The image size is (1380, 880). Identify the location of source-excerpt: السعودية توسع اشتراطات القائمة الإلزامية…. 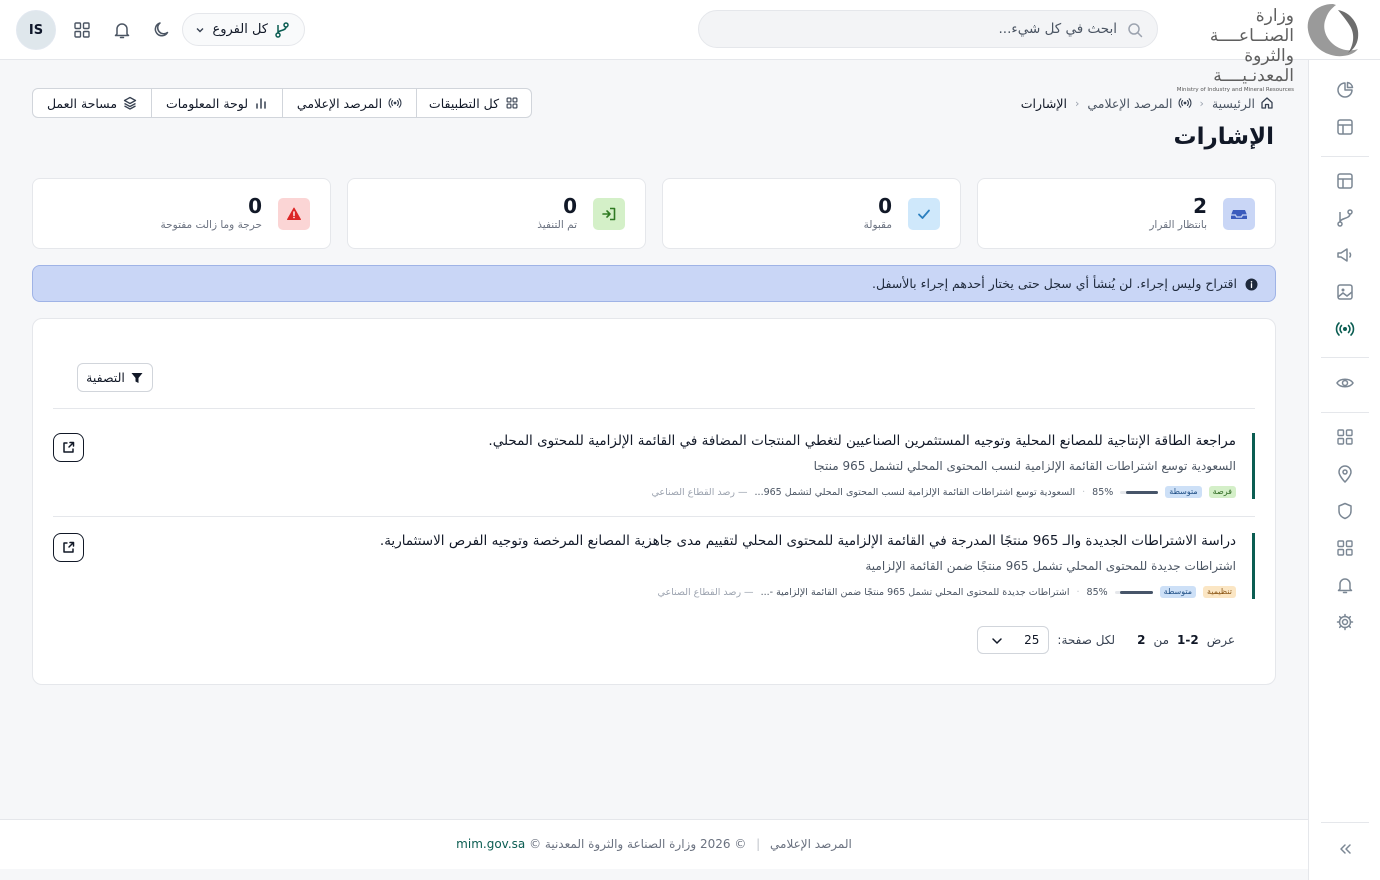
(915, 492).